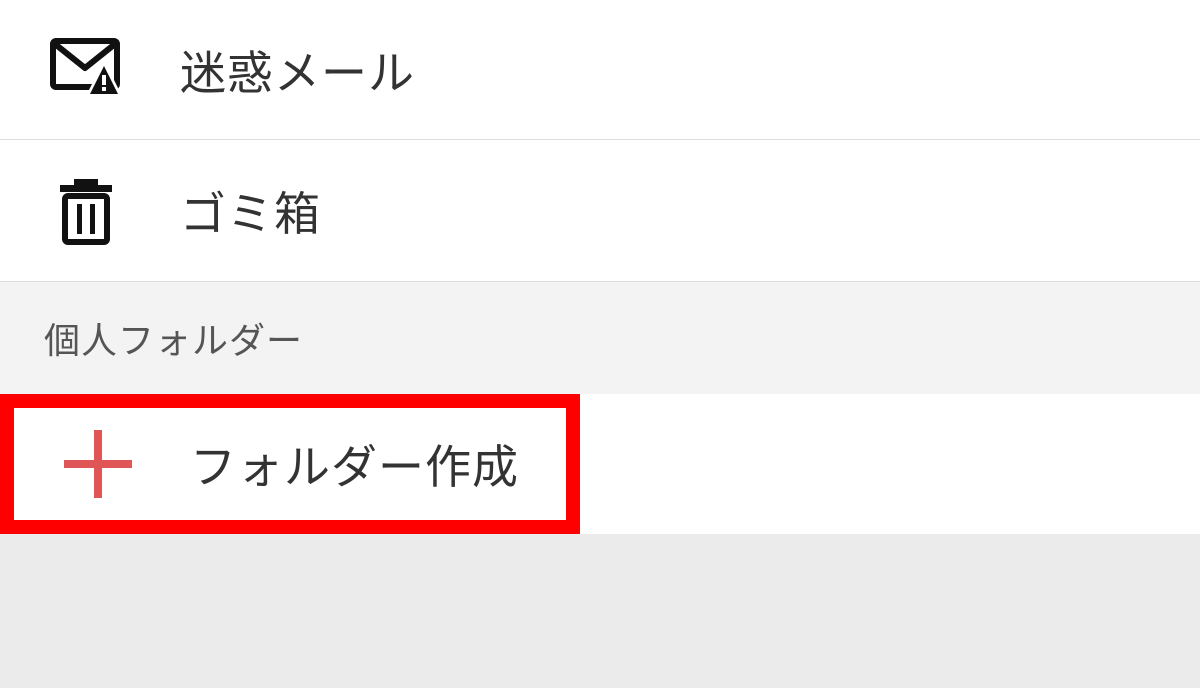  What do you see at coordinates (174, 341) in the screenshot?
I see `section-title: 個人フォルダー` at bounding box center [174, 341].